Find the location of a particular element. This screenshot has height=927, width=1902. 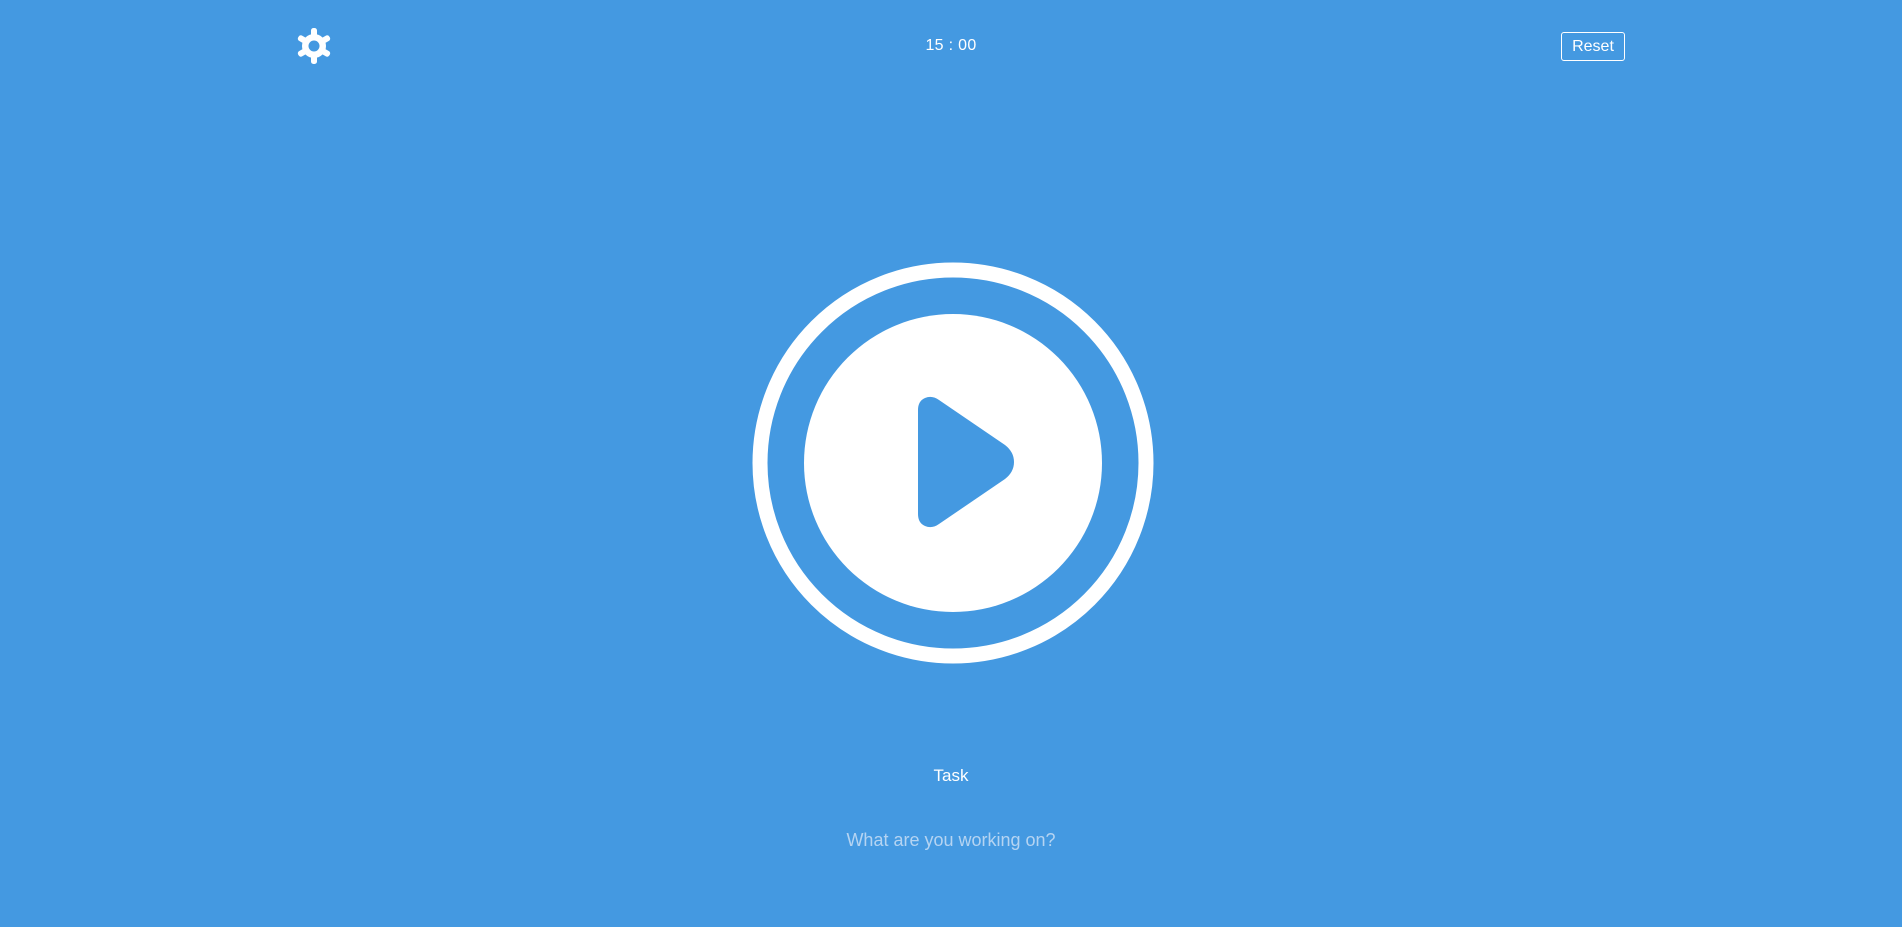

play-control-graphic is located at coordinates (953, 463).